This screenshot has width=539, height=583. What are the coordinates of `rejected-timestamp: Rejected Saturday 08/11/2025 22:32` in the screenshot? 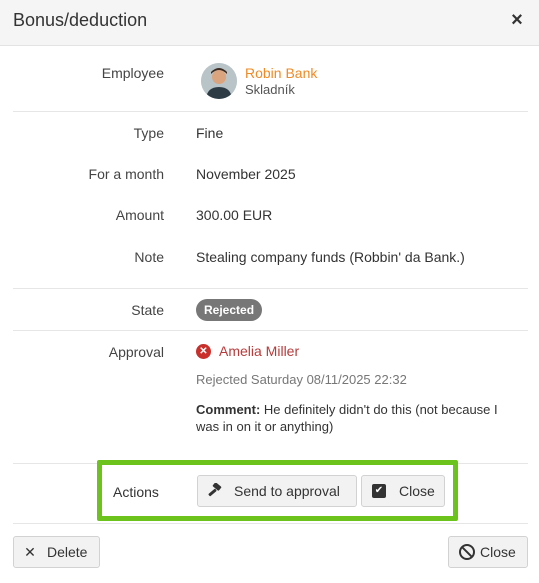 It's located at (301, 379).